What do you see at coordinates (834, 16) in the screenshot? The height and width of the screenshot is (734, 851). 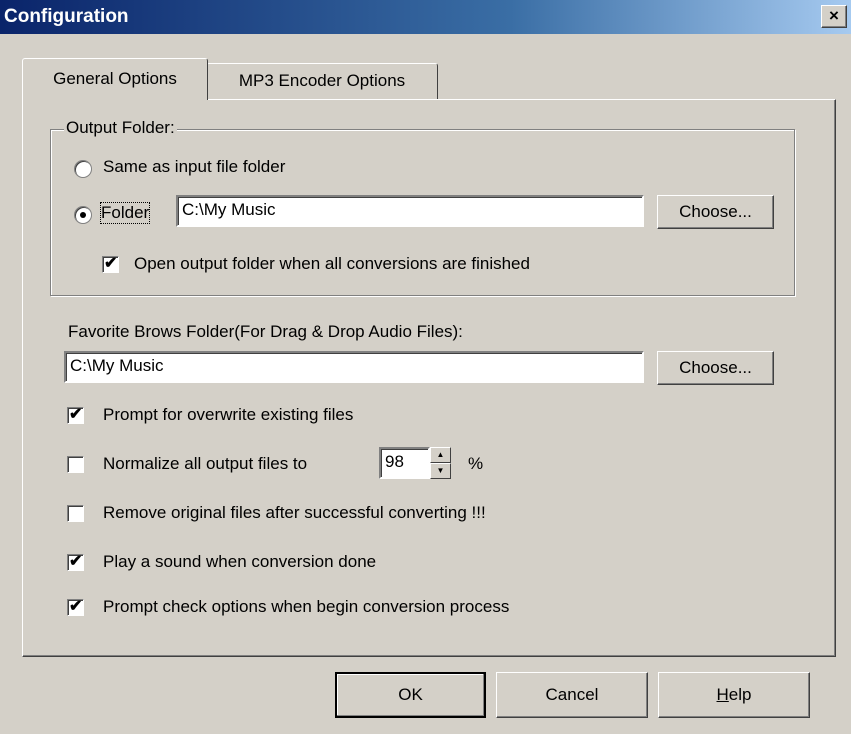 I see `close-button: ×` at bounding box center [834, 16].